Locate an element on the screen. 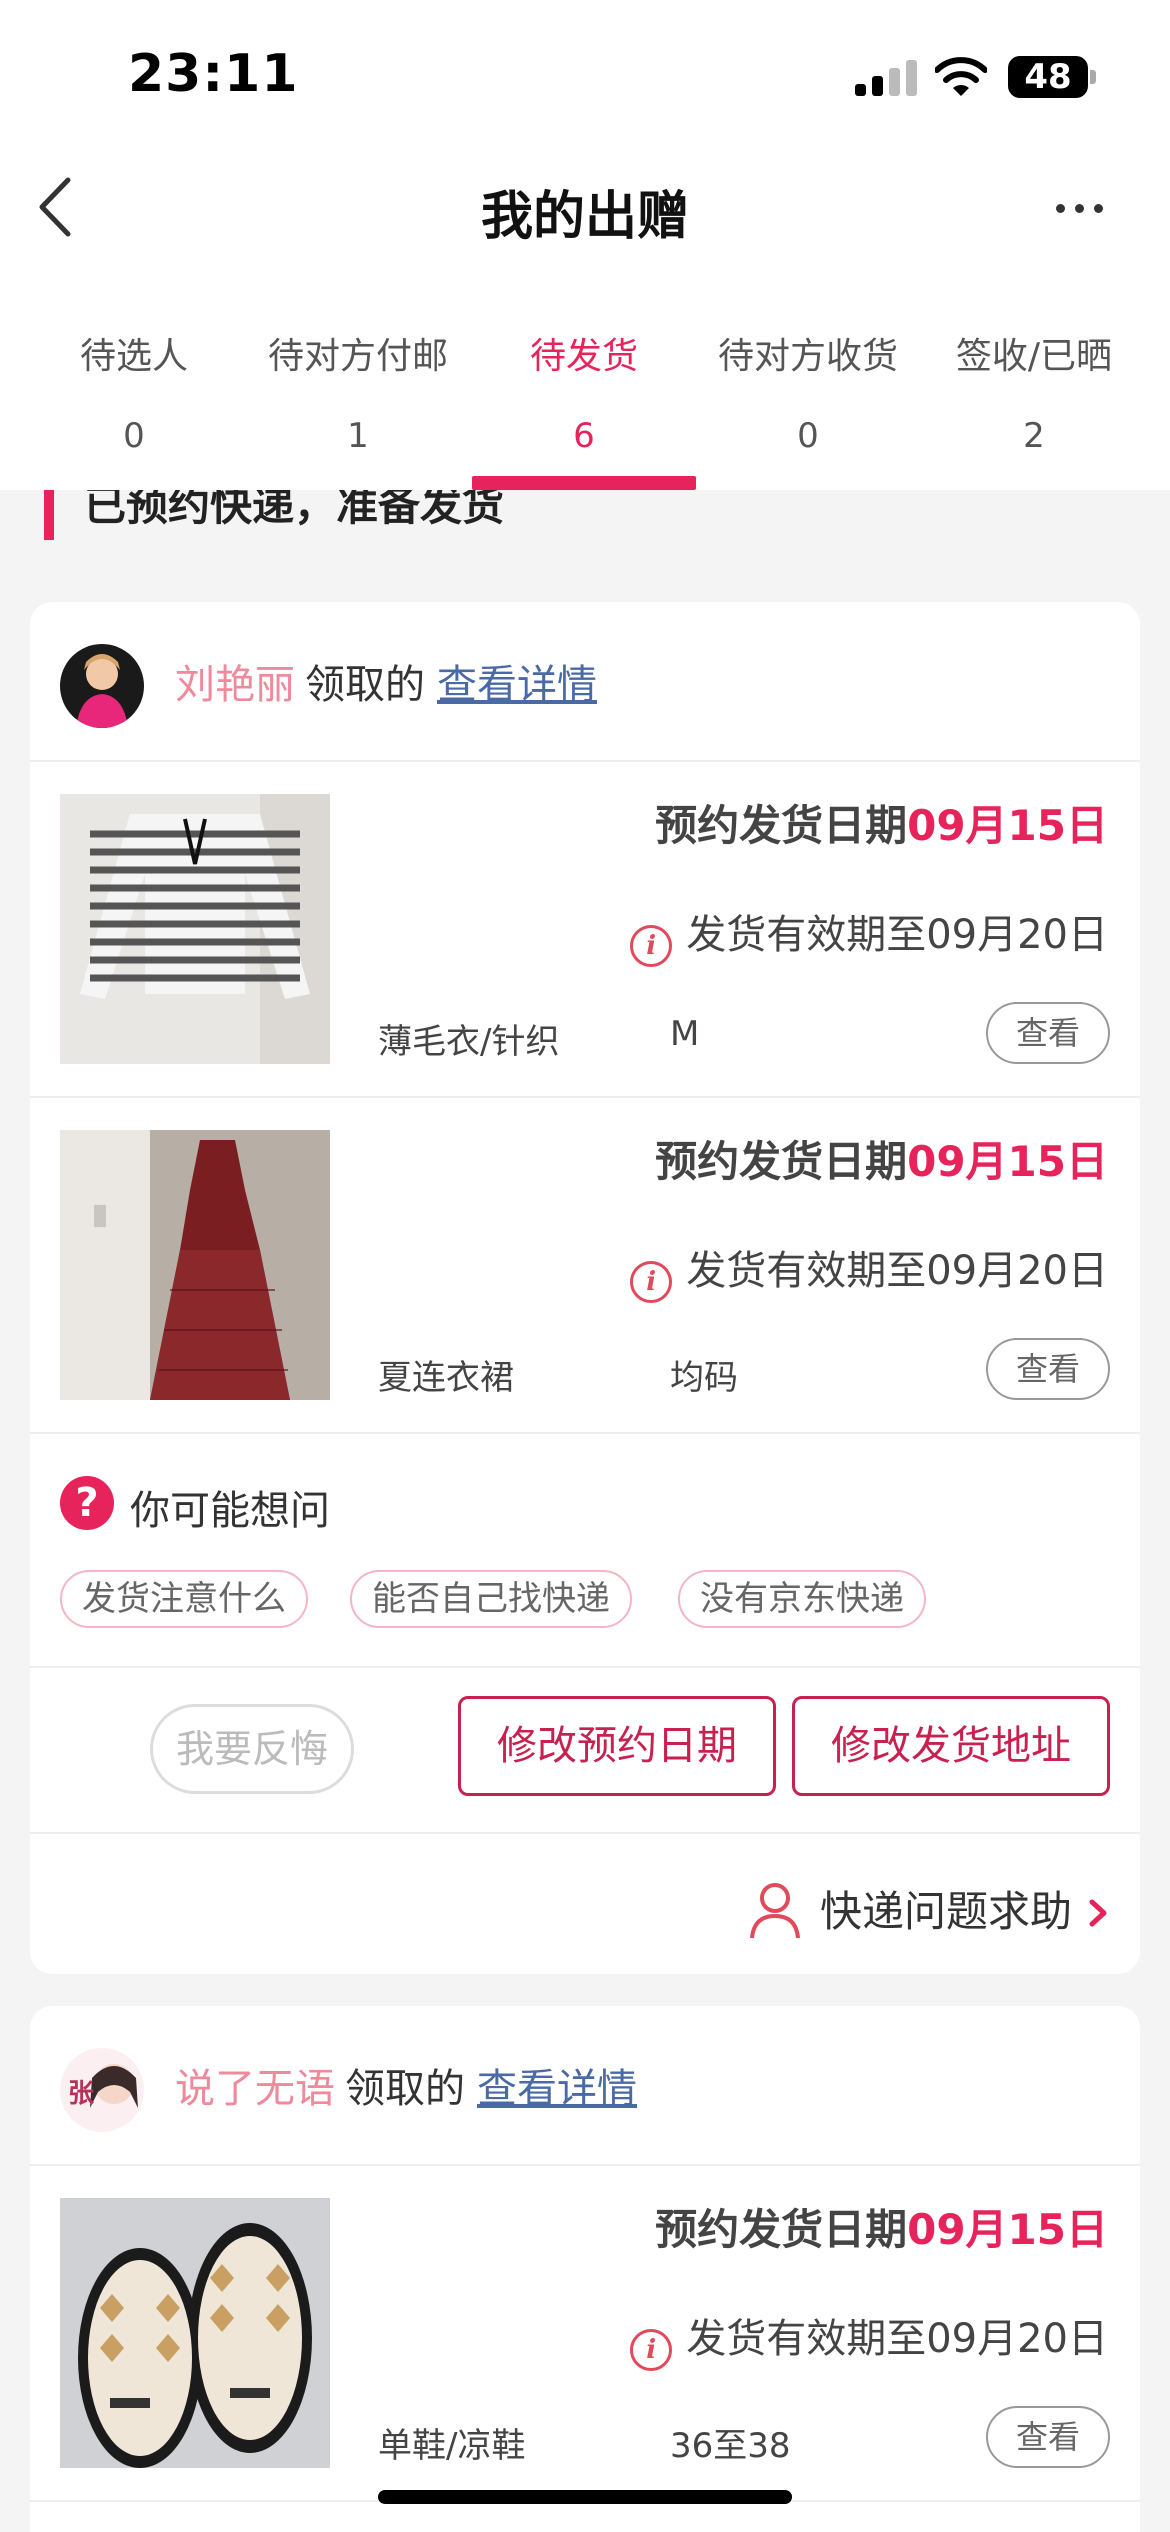  faq-chip: 没有京东快递 is located at coordinates (802, 1599).